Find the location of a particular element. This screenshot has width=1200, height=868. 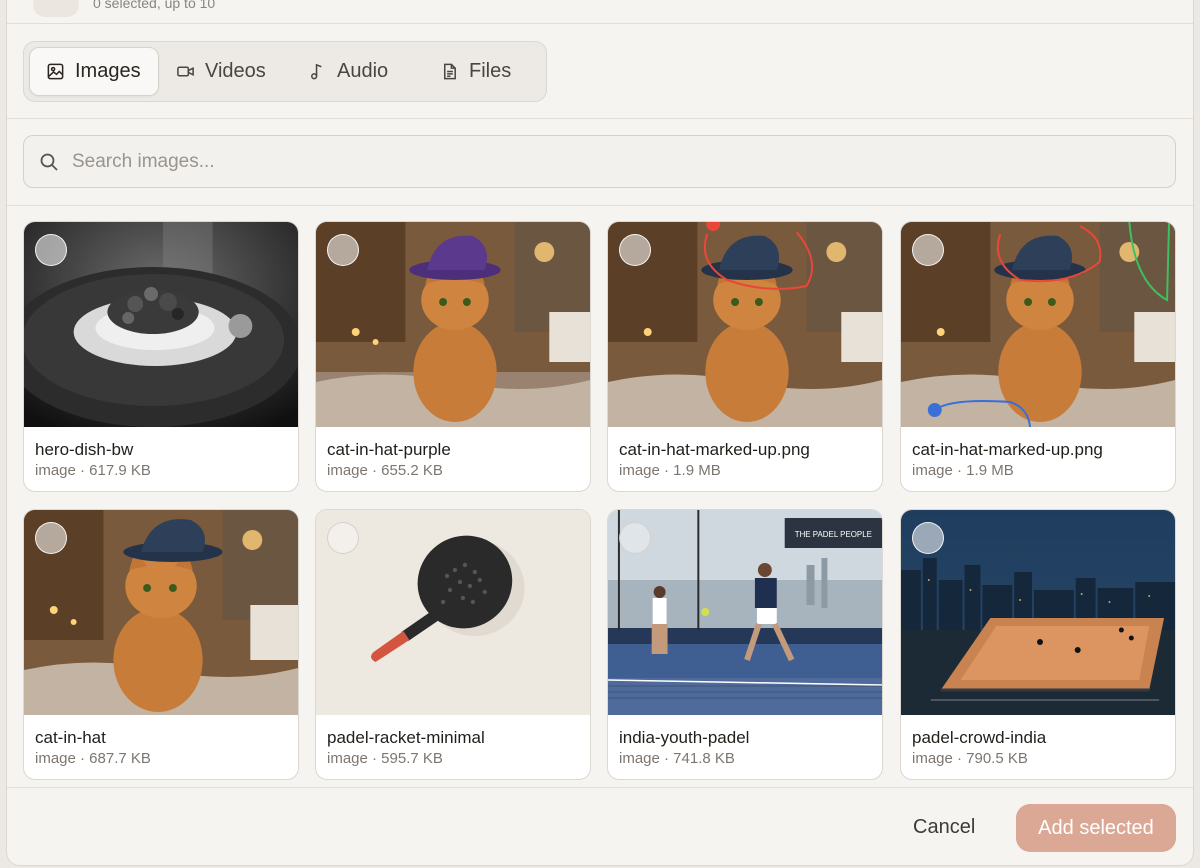

media-name: padel-crowd-india is located at coordinates (979, 737).